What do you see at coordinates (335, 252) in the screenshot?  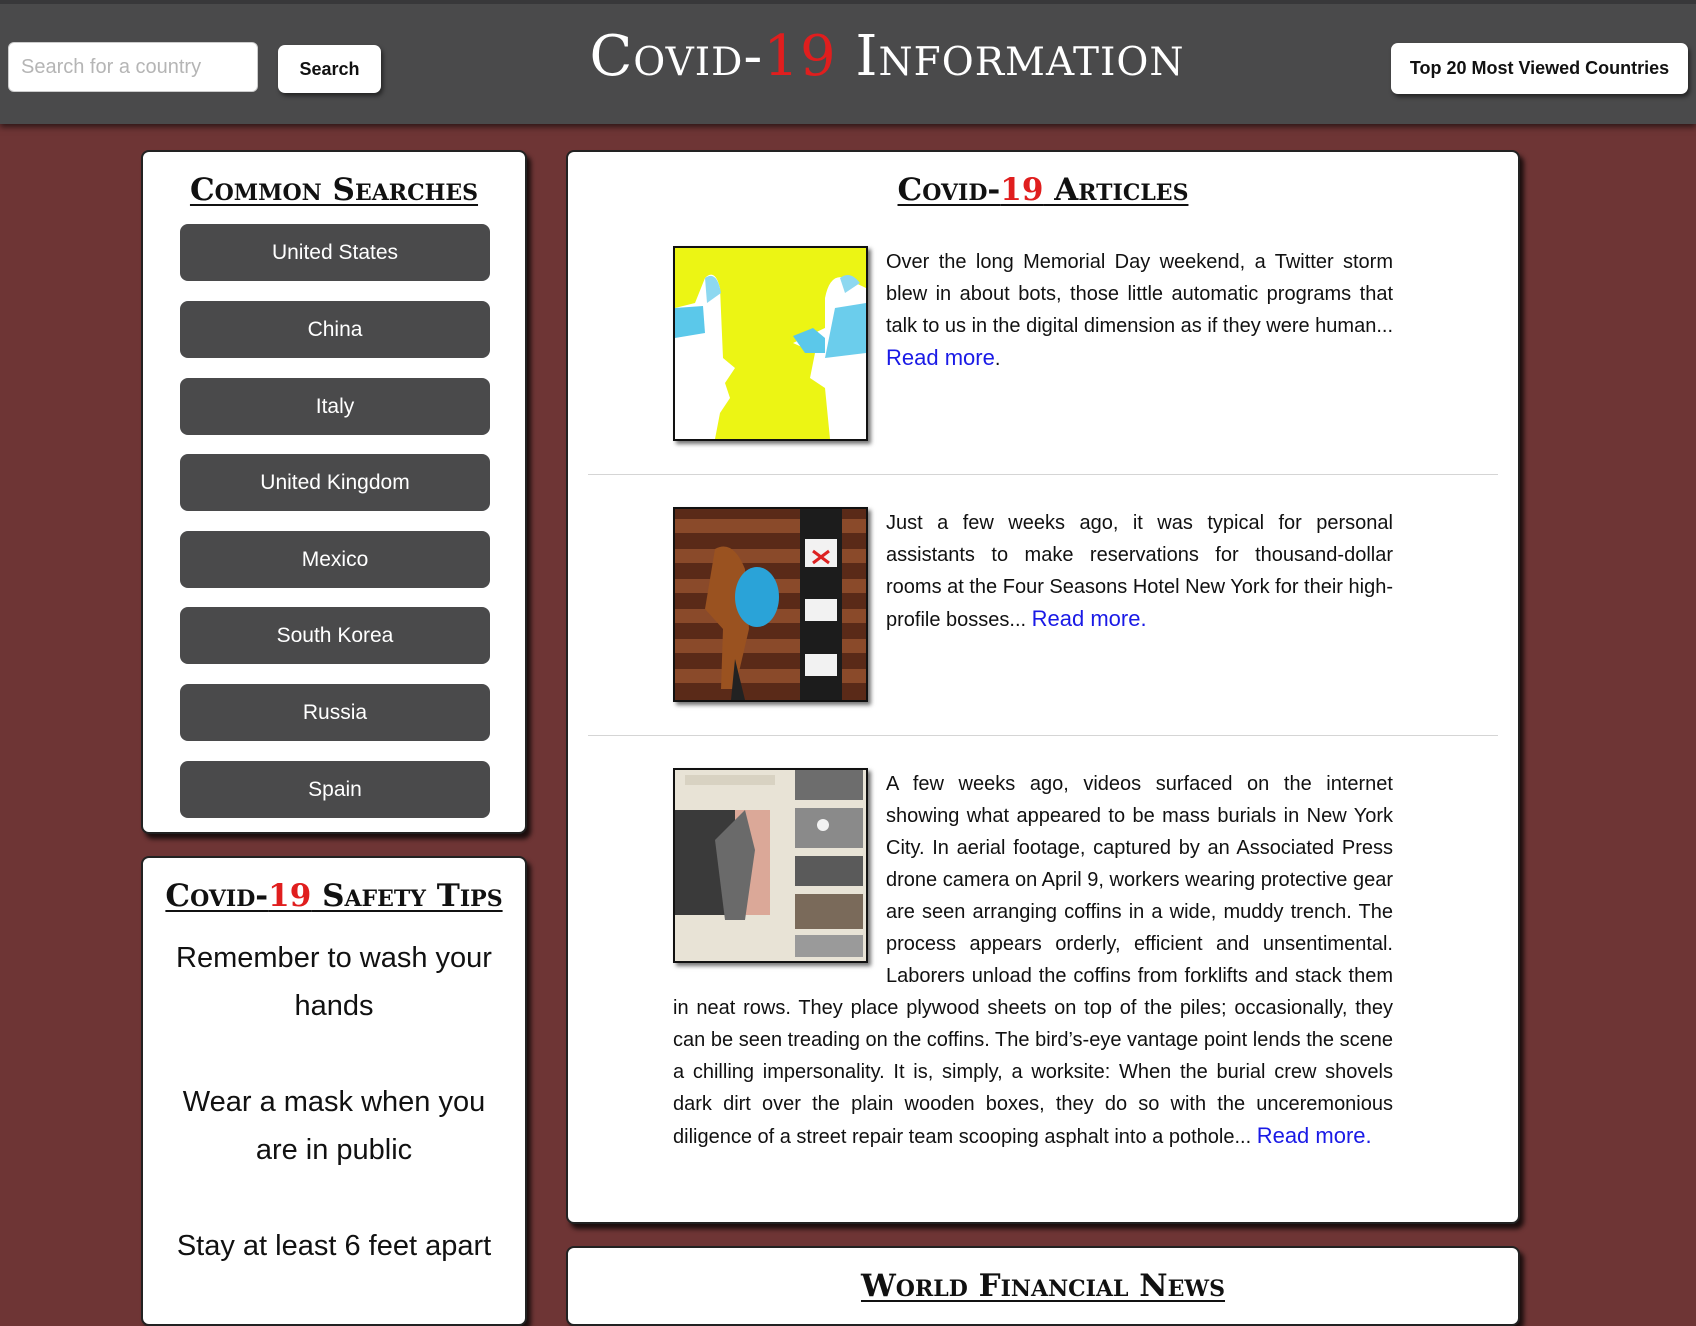 I see `country-button-united-states: United States` at bounding box center [335, 252].